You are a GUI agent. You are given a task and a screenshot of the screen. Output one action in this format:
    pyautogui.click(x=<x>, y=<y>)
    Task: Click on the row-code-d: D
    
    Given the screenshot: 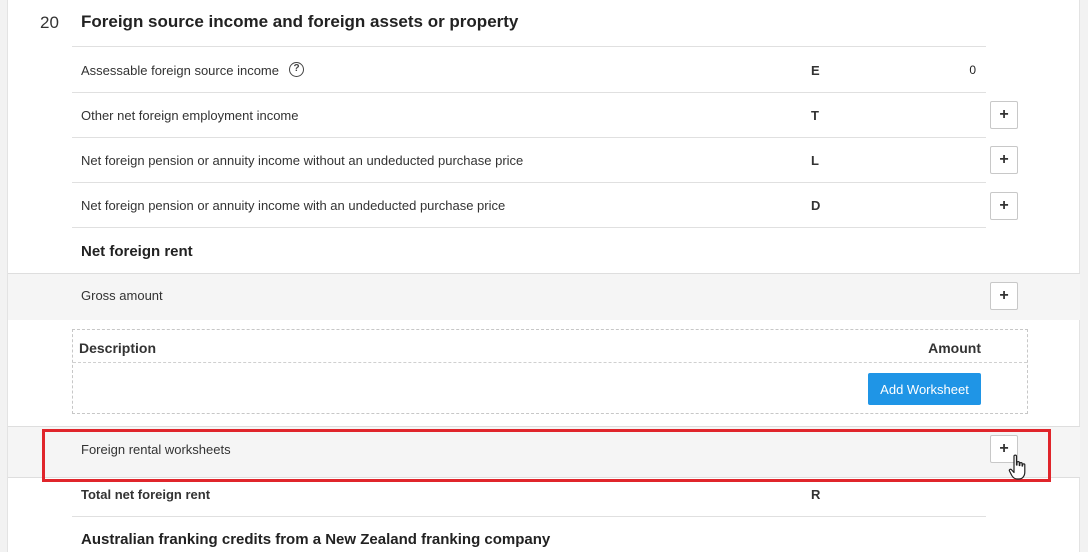 What is the action you would take?
    pyautogui.click(x=816, y=205)
    